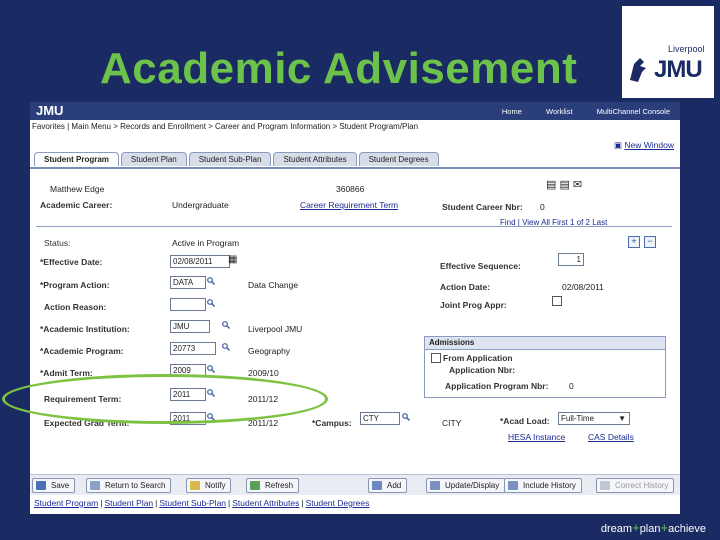 This screenshot has width=720, height=540. Describe the element at coordinates (66, 503) in the screenshot. I see `bottom-link-student-program: Student Program` at that location.